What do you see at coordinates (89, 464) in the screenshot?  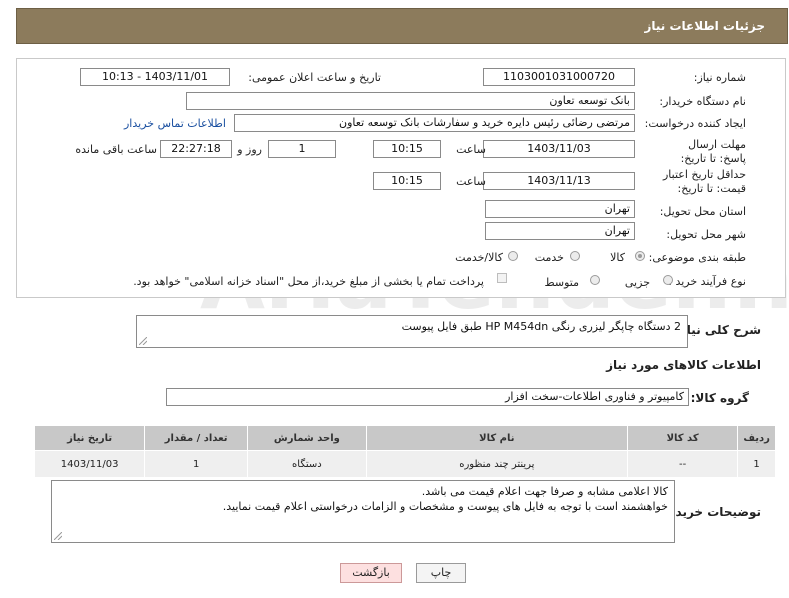 I see `cell-need-date: 1403/11/03` at bounding box center [89, 464].